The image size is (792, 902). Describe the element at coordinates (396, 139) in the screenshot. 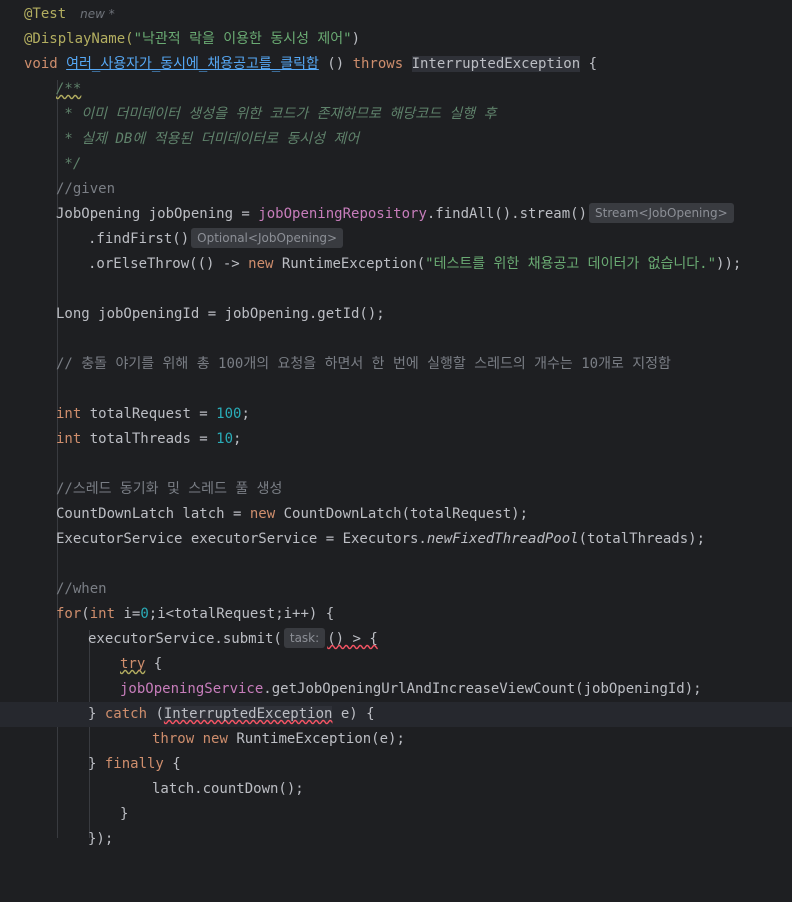

I see `code-line: * 실제 DB에 적용된 더미데이터로 동시성 제어` at that location.